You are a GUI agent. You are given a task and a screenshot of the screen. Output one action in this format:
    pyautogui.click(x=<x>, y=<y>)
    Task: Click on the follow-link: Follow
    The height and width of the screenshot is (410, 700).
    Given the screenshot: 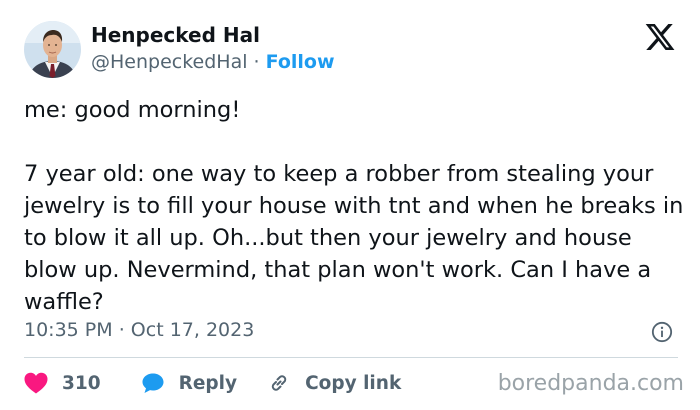 What is the action you would take?
    pyautogui.click(x=300, y=62)
    